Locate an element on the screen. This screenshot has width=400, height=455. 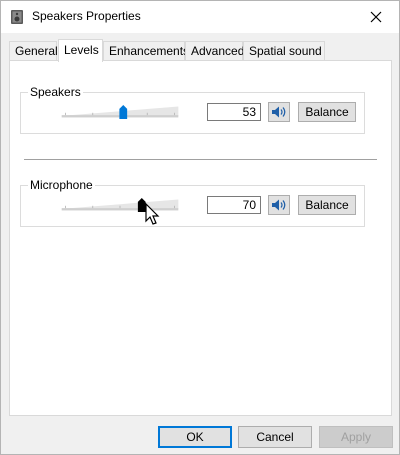
microphone-label: Microphone is located at coordinates (61, 185).